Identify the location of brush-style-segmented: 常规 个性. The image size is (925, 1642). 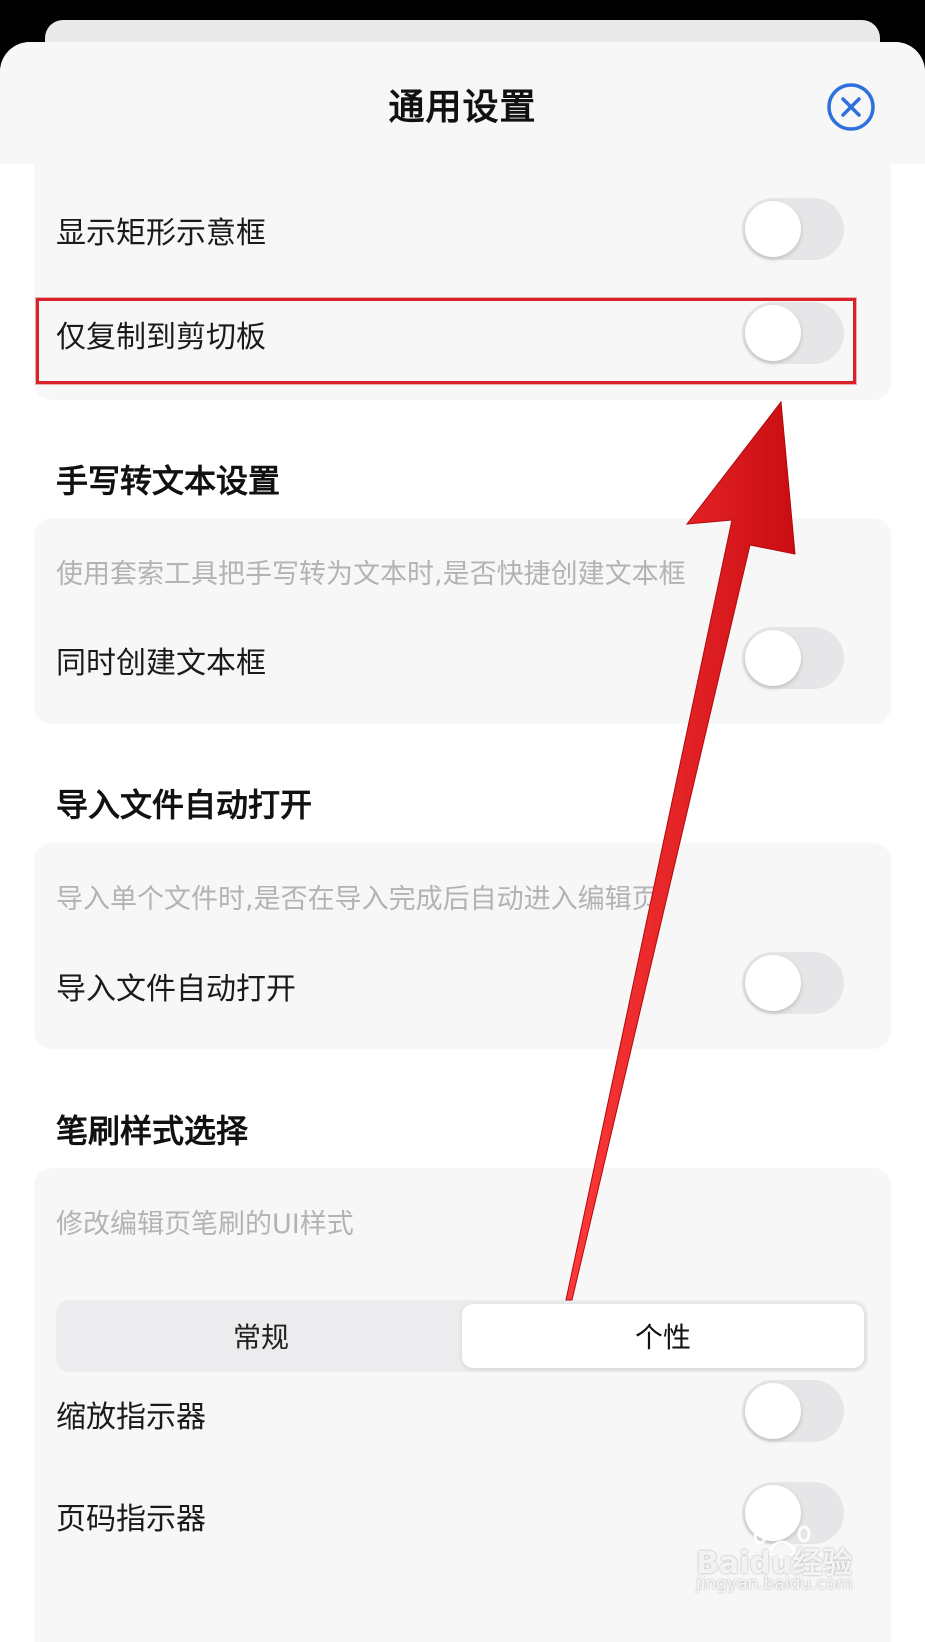
(462, 1336).